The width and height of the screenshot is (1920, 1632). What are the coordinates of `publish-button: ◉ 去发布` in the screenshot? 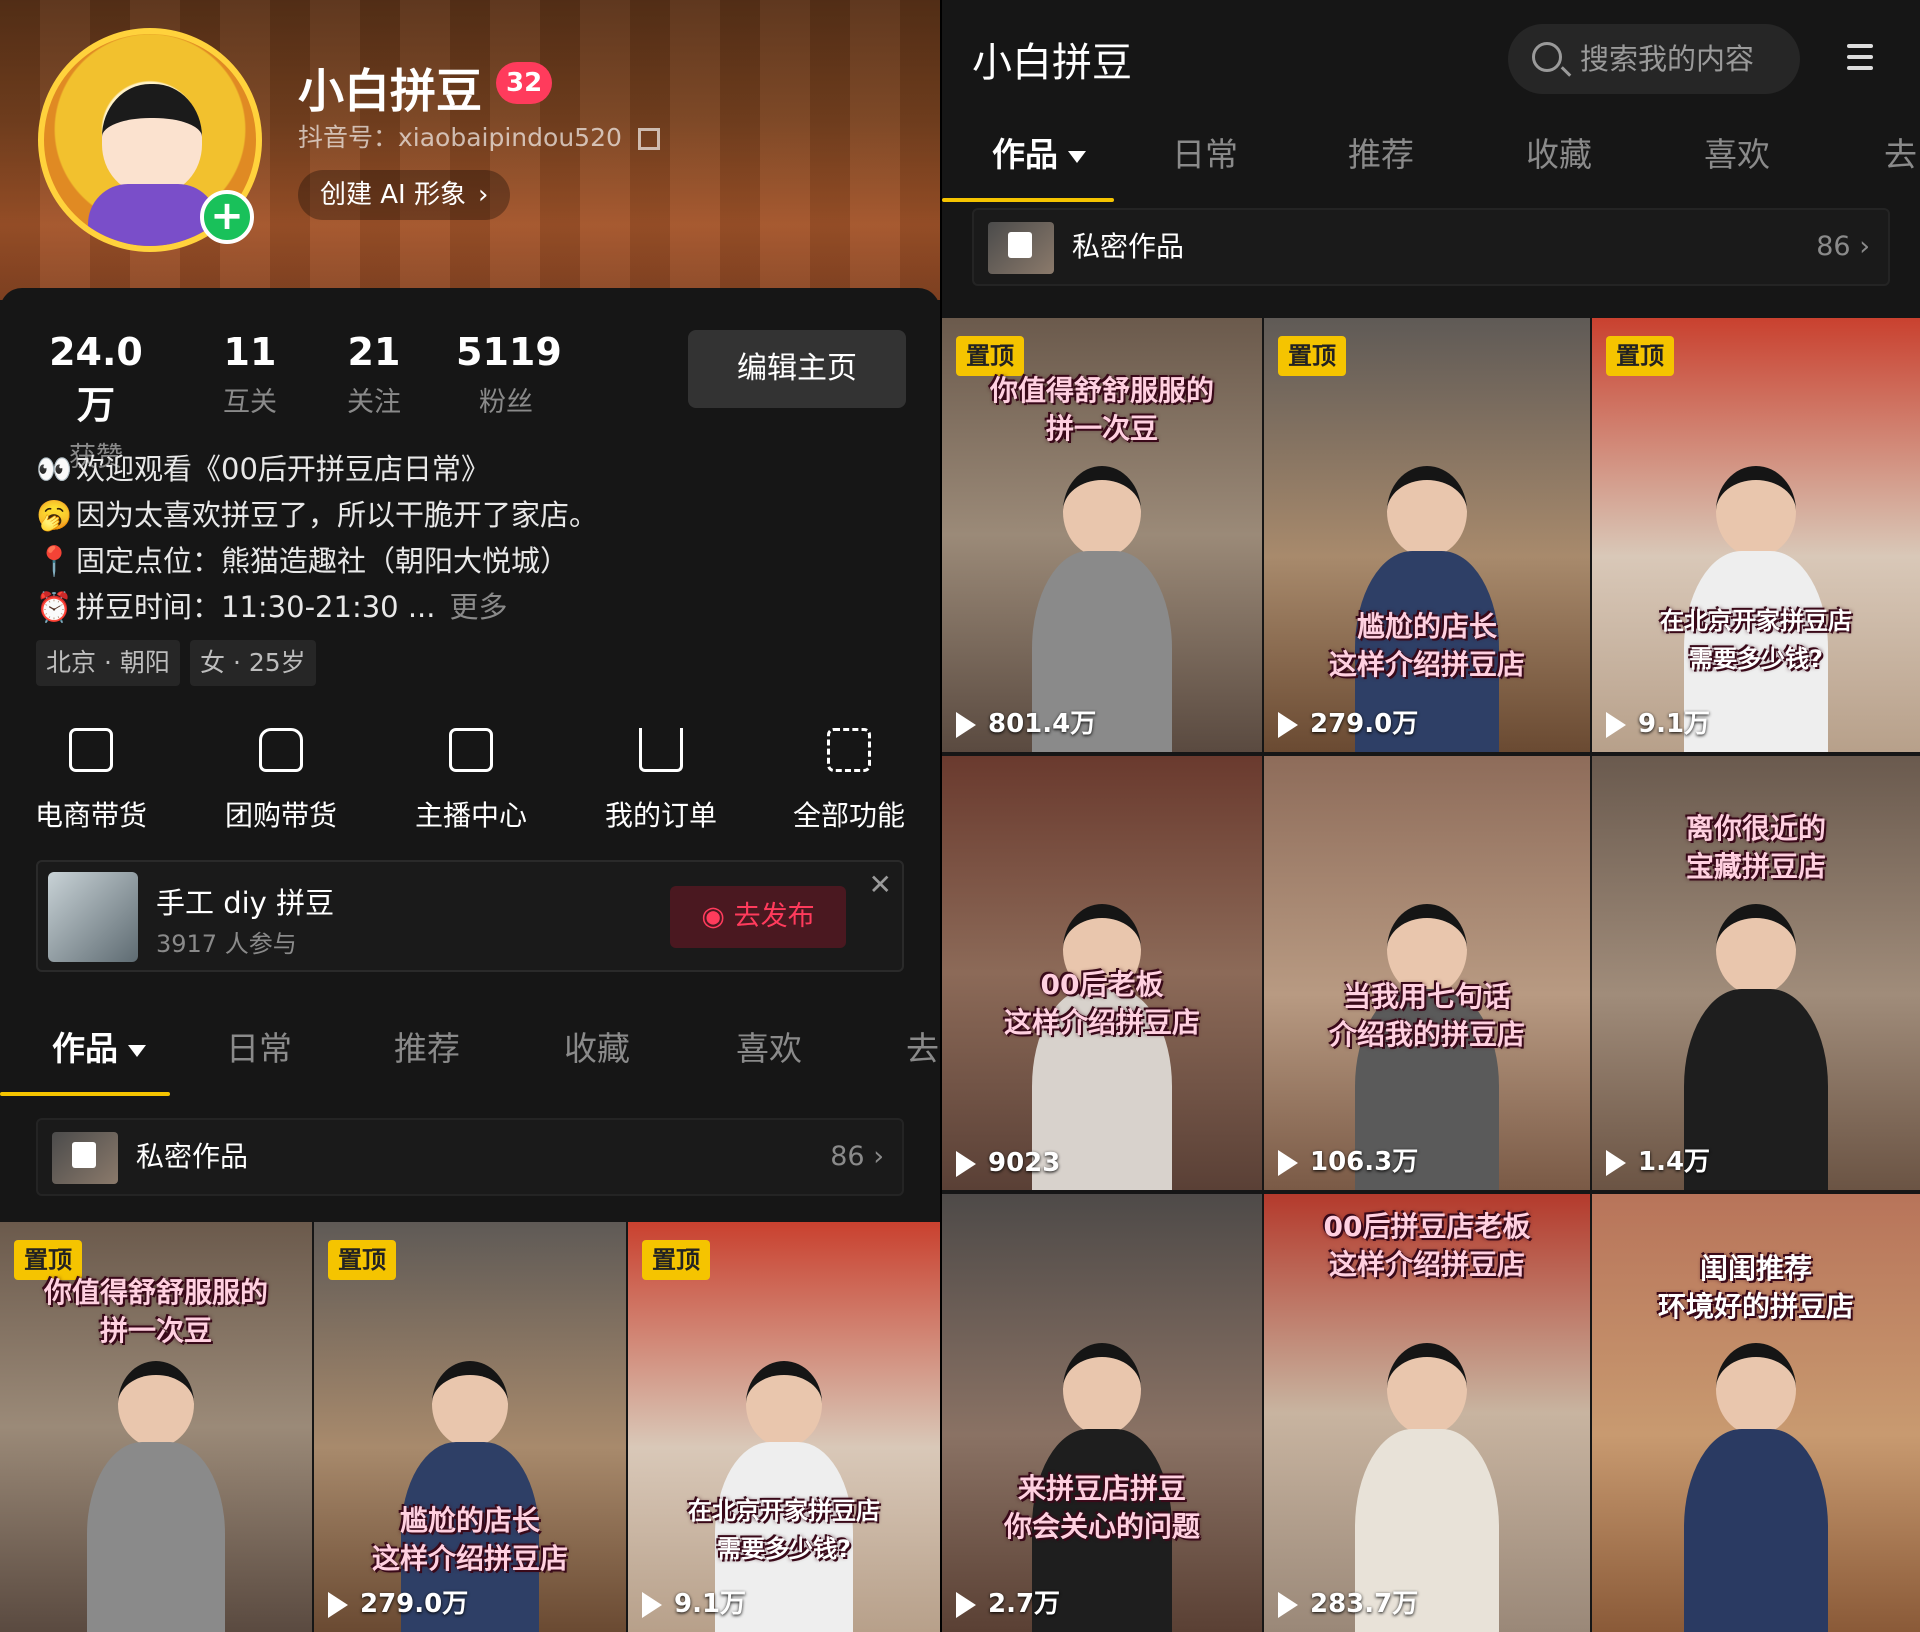 It's located at (758, 917).